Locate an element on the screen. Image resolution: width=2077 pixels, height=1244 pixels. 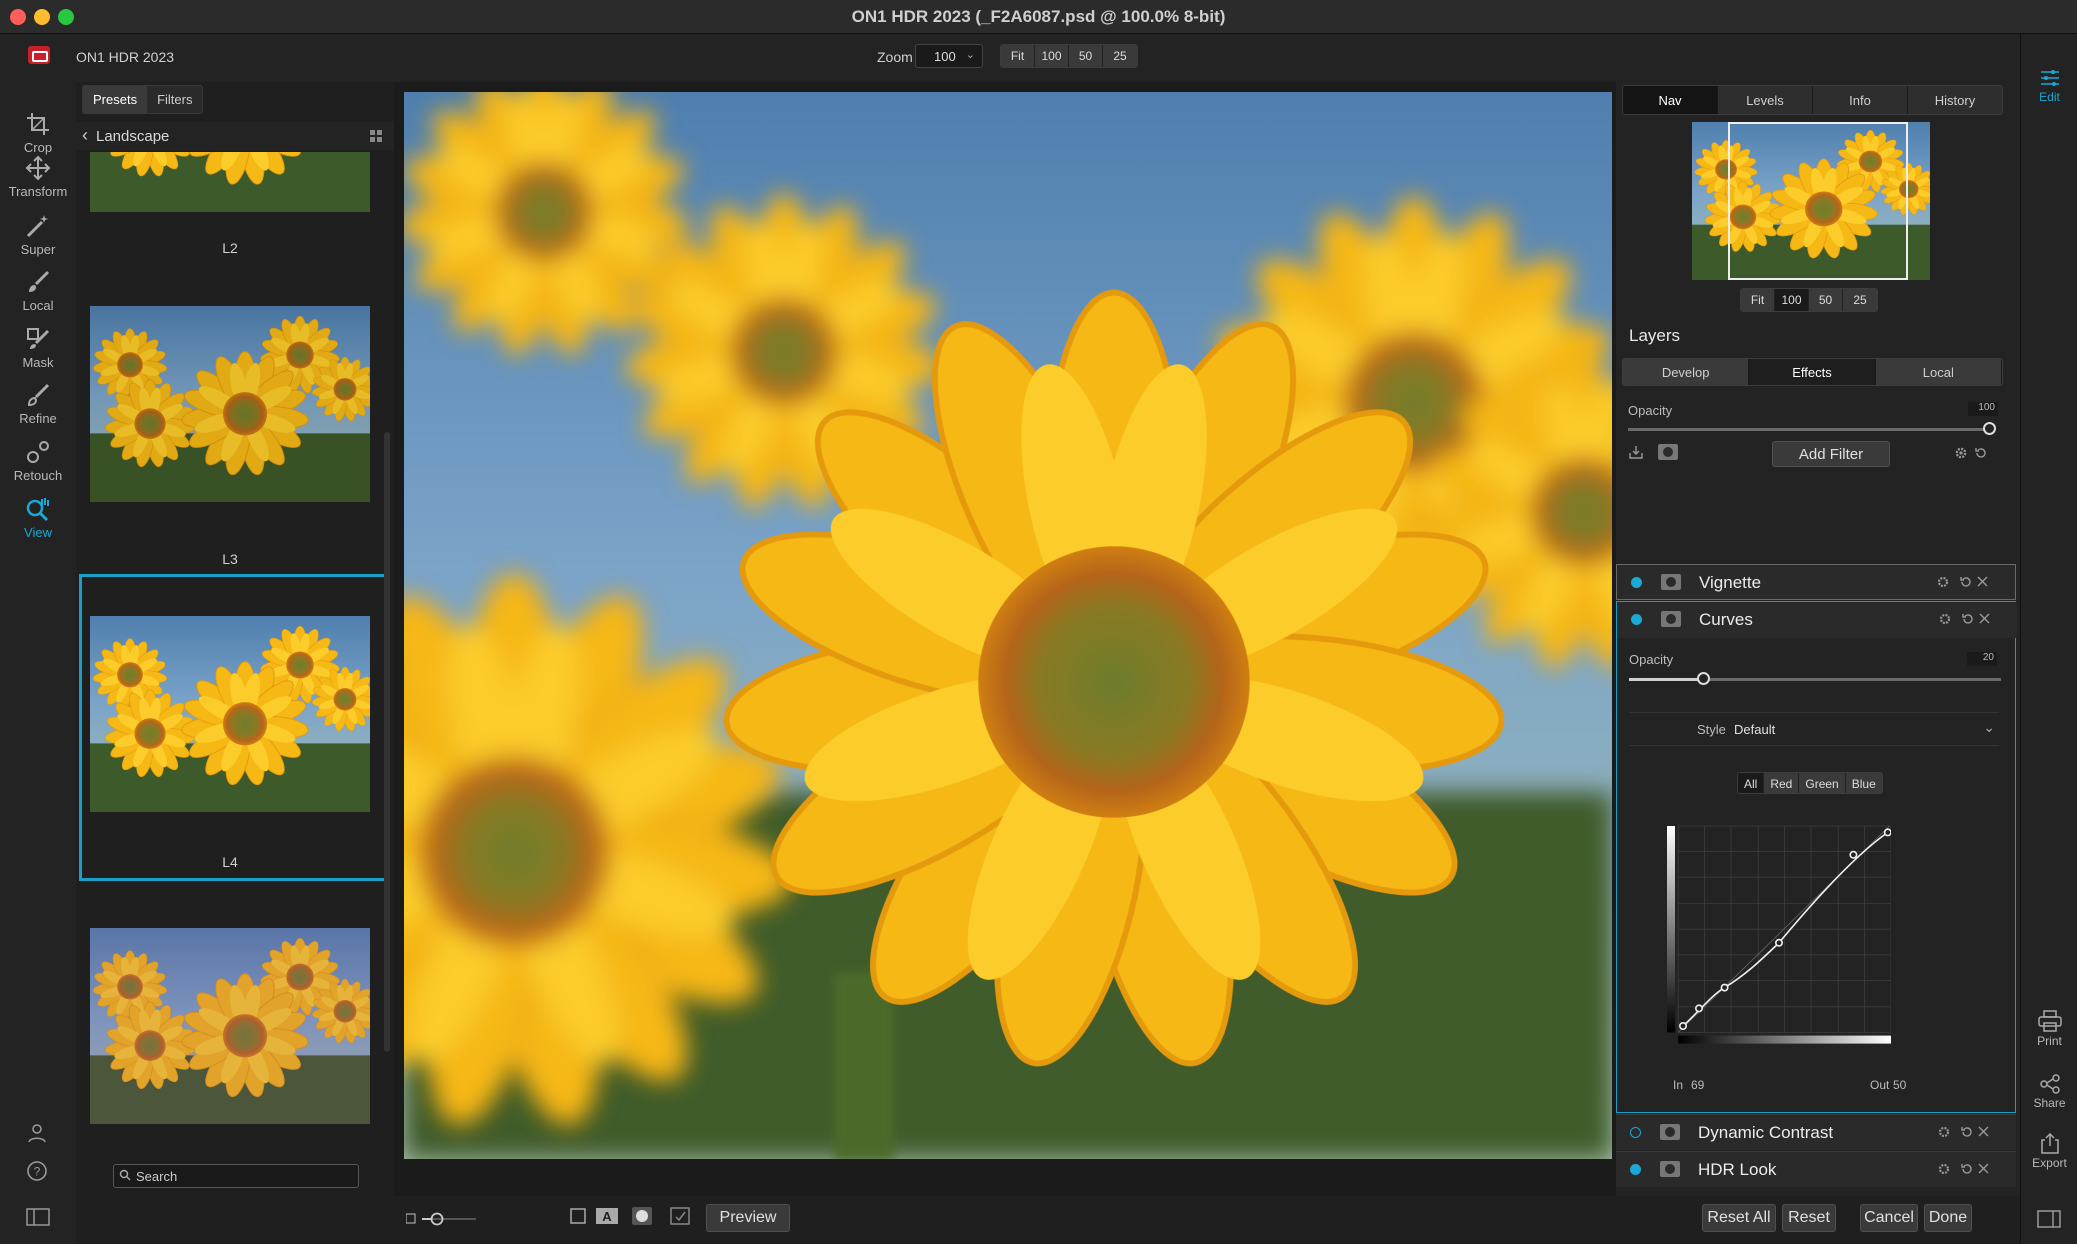
module-label: Export is located at coordinates (2049, 1163).